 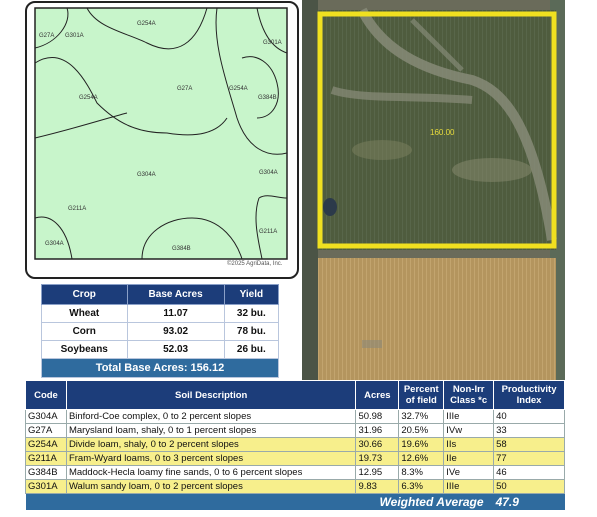 What do you see at coordinates (377, 472) in the screenshot?
I see `soil-acres: 12.95` at bounding box center [377, 472].